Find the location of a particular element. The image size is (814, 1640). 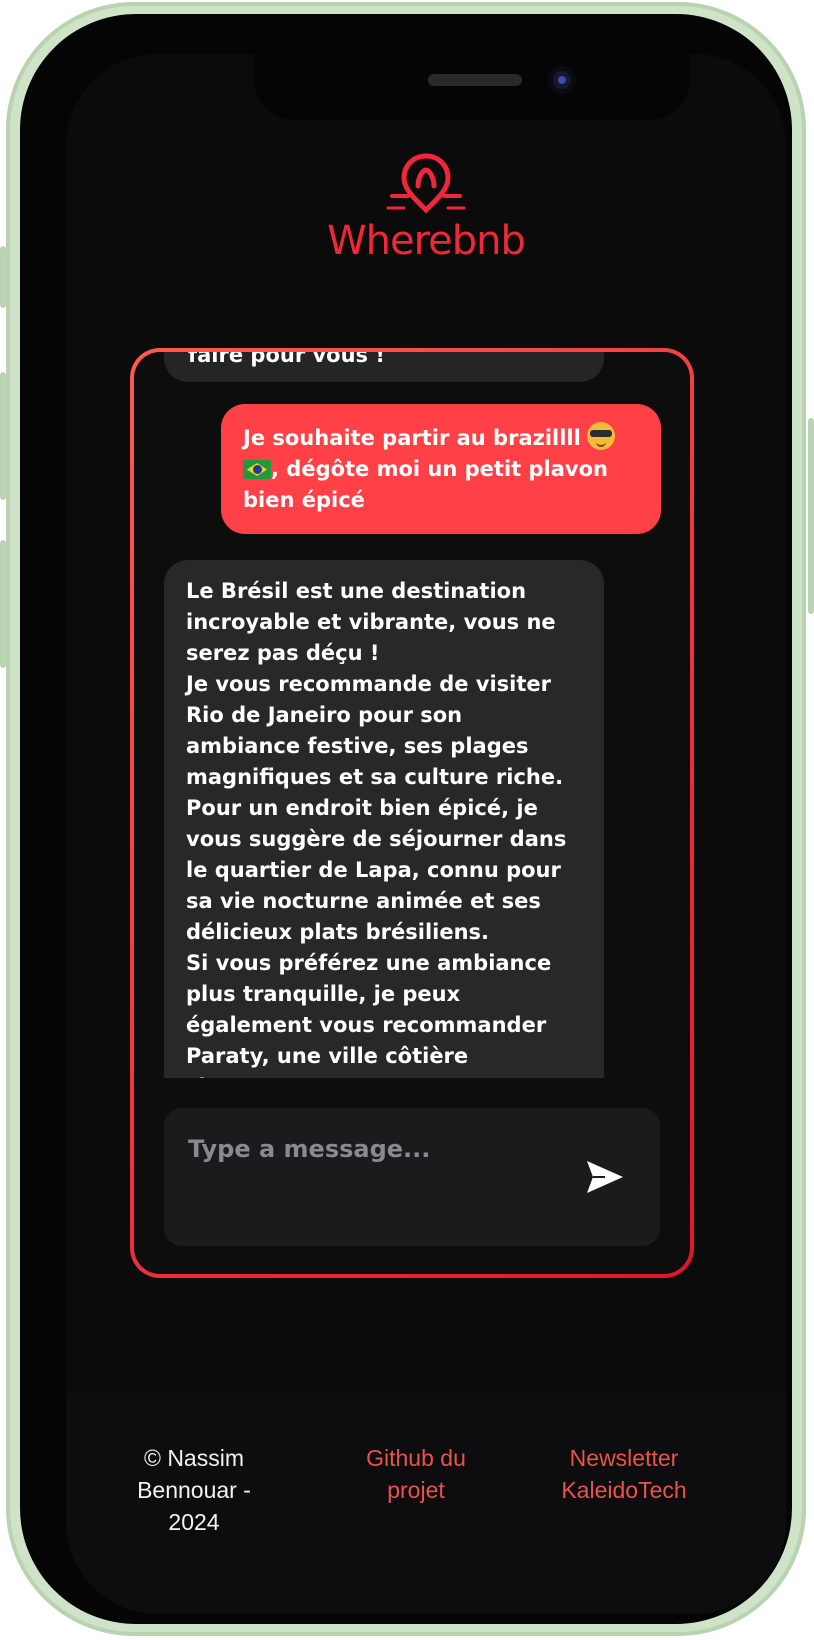

copyright-text: © Nassim Bennouar - 2024 is located at coordinates (194, 1490).